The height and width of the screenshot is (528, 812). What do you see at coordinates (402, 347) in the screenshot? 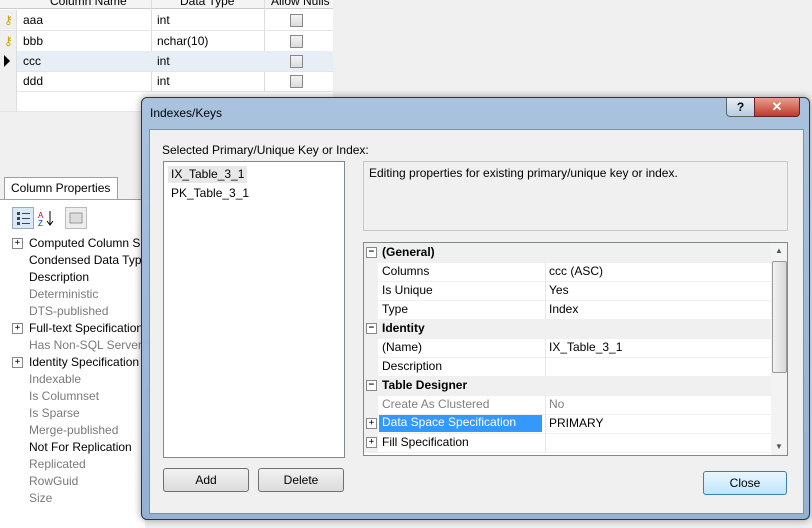
I see `property-name: (Name)` at bounding box center [402, 347].